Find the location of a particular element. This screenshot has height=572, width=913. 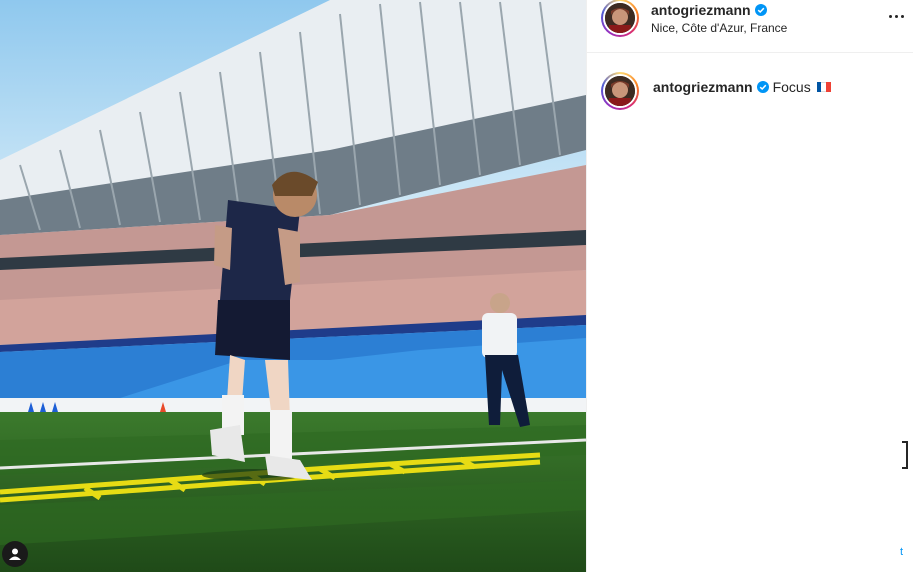

post-location: Nice, Côte d'Azur, France is located at coordinates (719, 28).